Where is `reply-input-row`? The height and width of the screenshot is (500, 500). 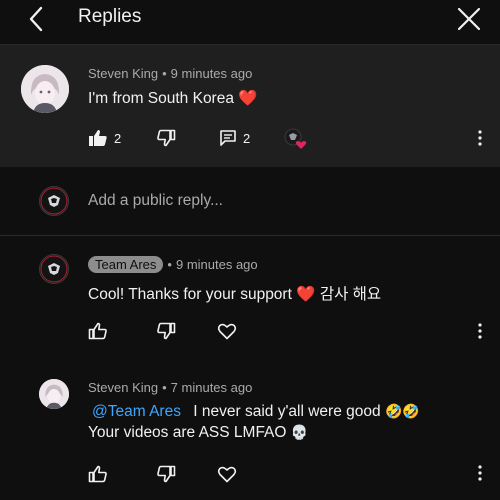
reply-input-row is located at coordinates (250, 201).